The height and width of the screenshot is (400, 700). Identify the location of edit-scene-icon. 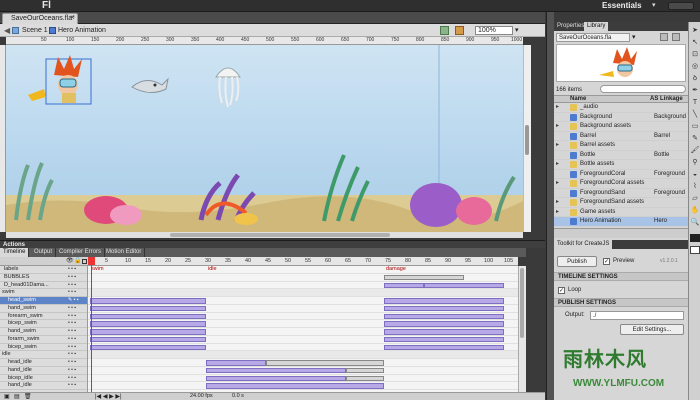
(444, 30).